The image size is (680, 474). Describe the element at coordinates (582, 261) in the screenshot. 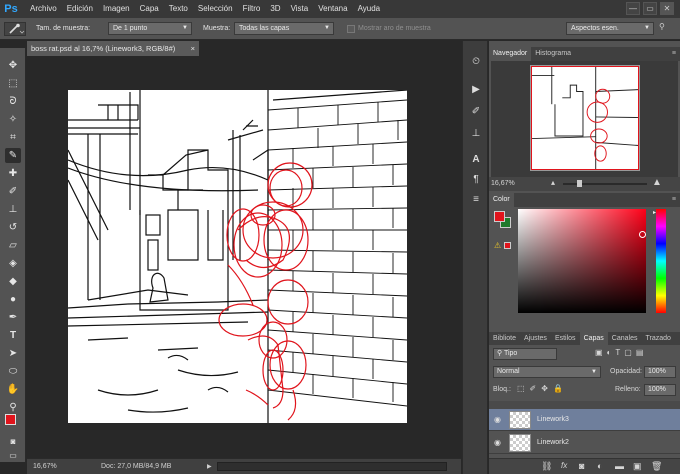

I see `color-field` at that location.